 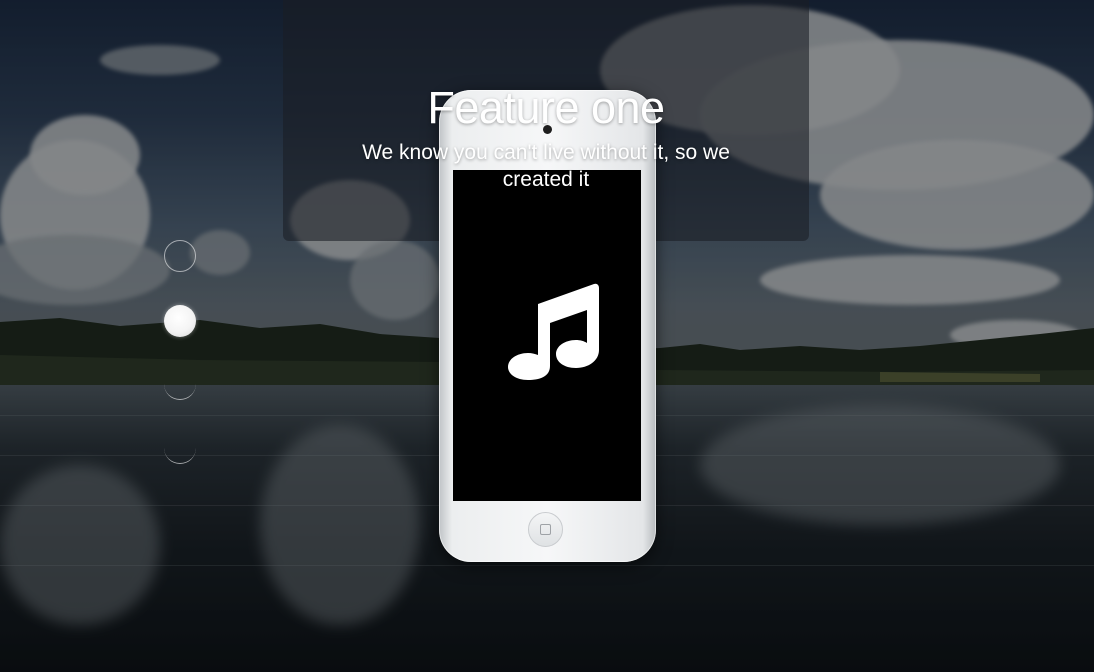 I want to click on phone-home-button, so click(x=545, y=529).